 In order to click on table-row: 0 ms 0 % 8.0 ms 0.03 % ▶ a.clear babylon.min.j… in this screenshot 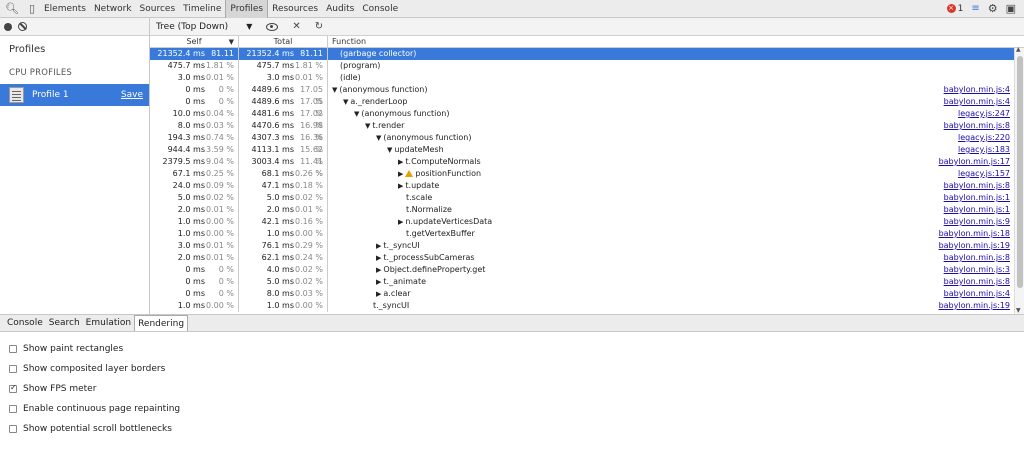, I will do `click(587, 294)`.